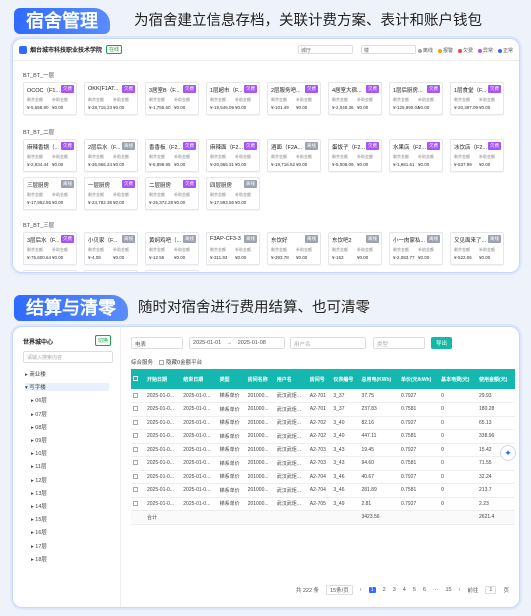  Describe the element at coordinates (442, 343) in the screenshot. I see `export-button: 导出` at that location.